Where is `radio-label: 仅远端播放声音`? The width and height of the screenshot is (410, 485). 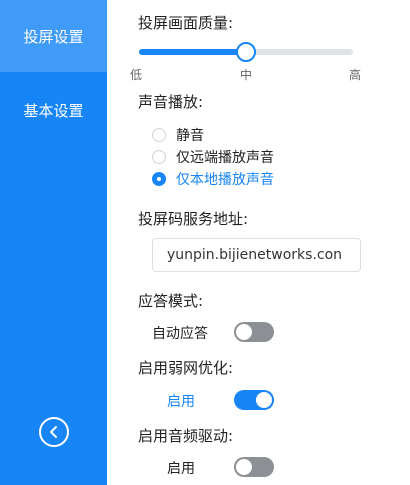 radio-label: 仅远端播放声音 is located at coordinates (225, 158).